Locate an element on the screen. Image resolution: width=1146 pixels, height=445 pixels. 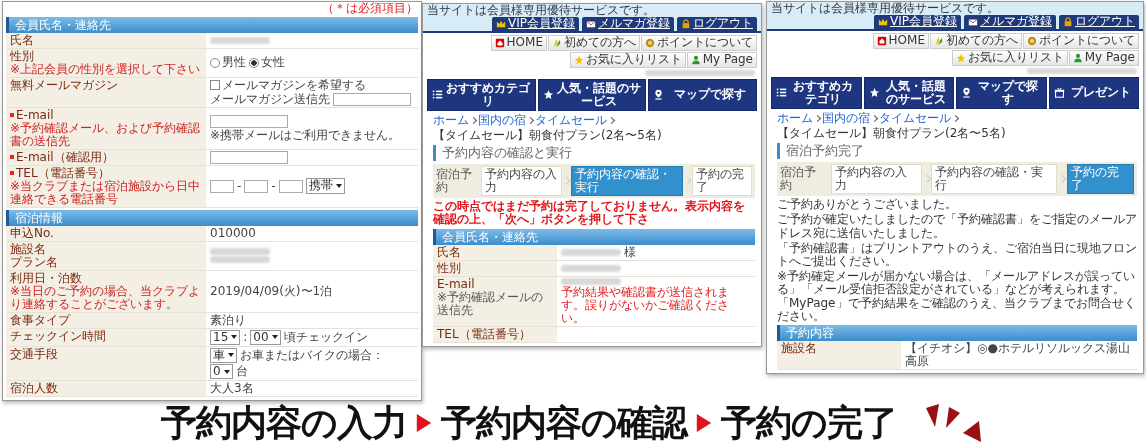
field-note: ※予約確認メール、および予約確認書の送信先 is located at coordinates (106, 134).